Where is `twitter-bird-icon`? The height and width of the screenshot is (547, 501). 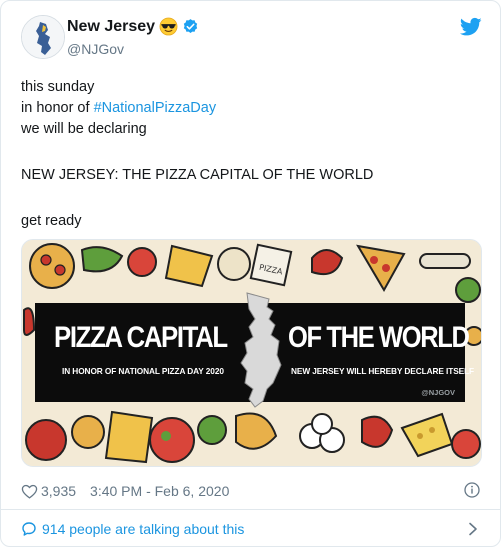
twitter-bird-icon is located at coordinates (471, 27).